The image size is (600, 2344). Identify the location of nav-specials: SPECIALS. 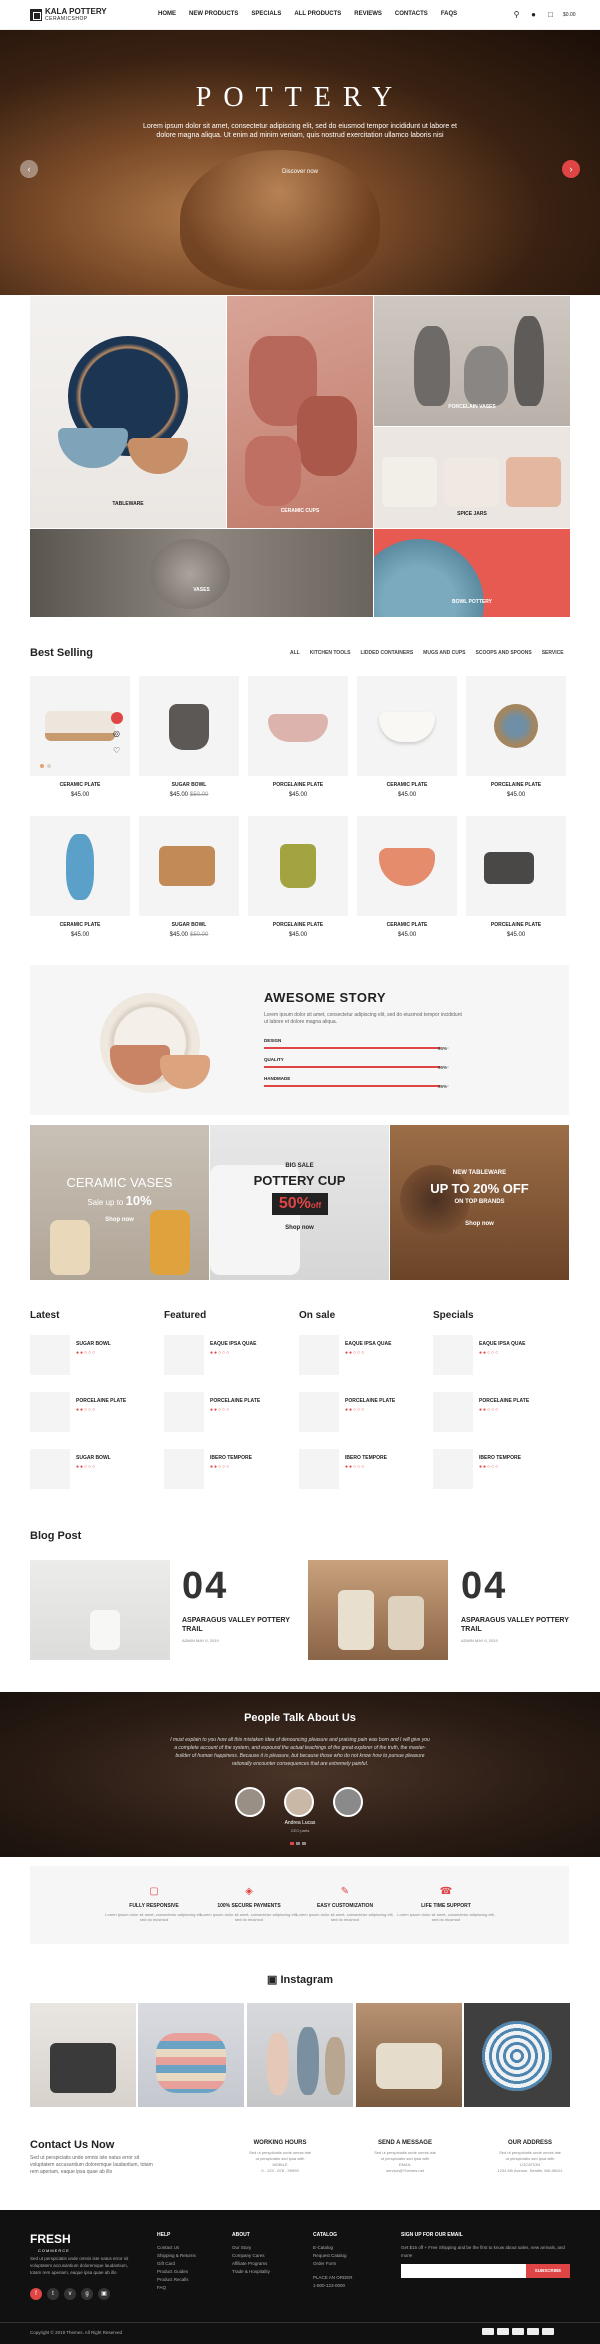
(266, 16).